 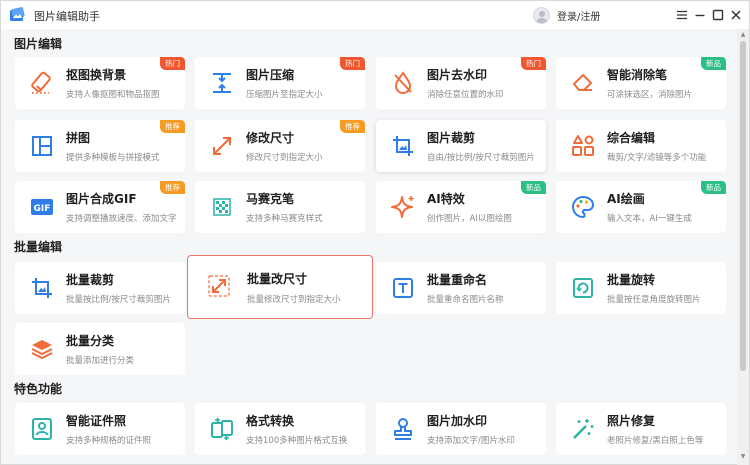 I want to click on vertical-scrollbar: ▲ ▼, so click(x=743, y=247).